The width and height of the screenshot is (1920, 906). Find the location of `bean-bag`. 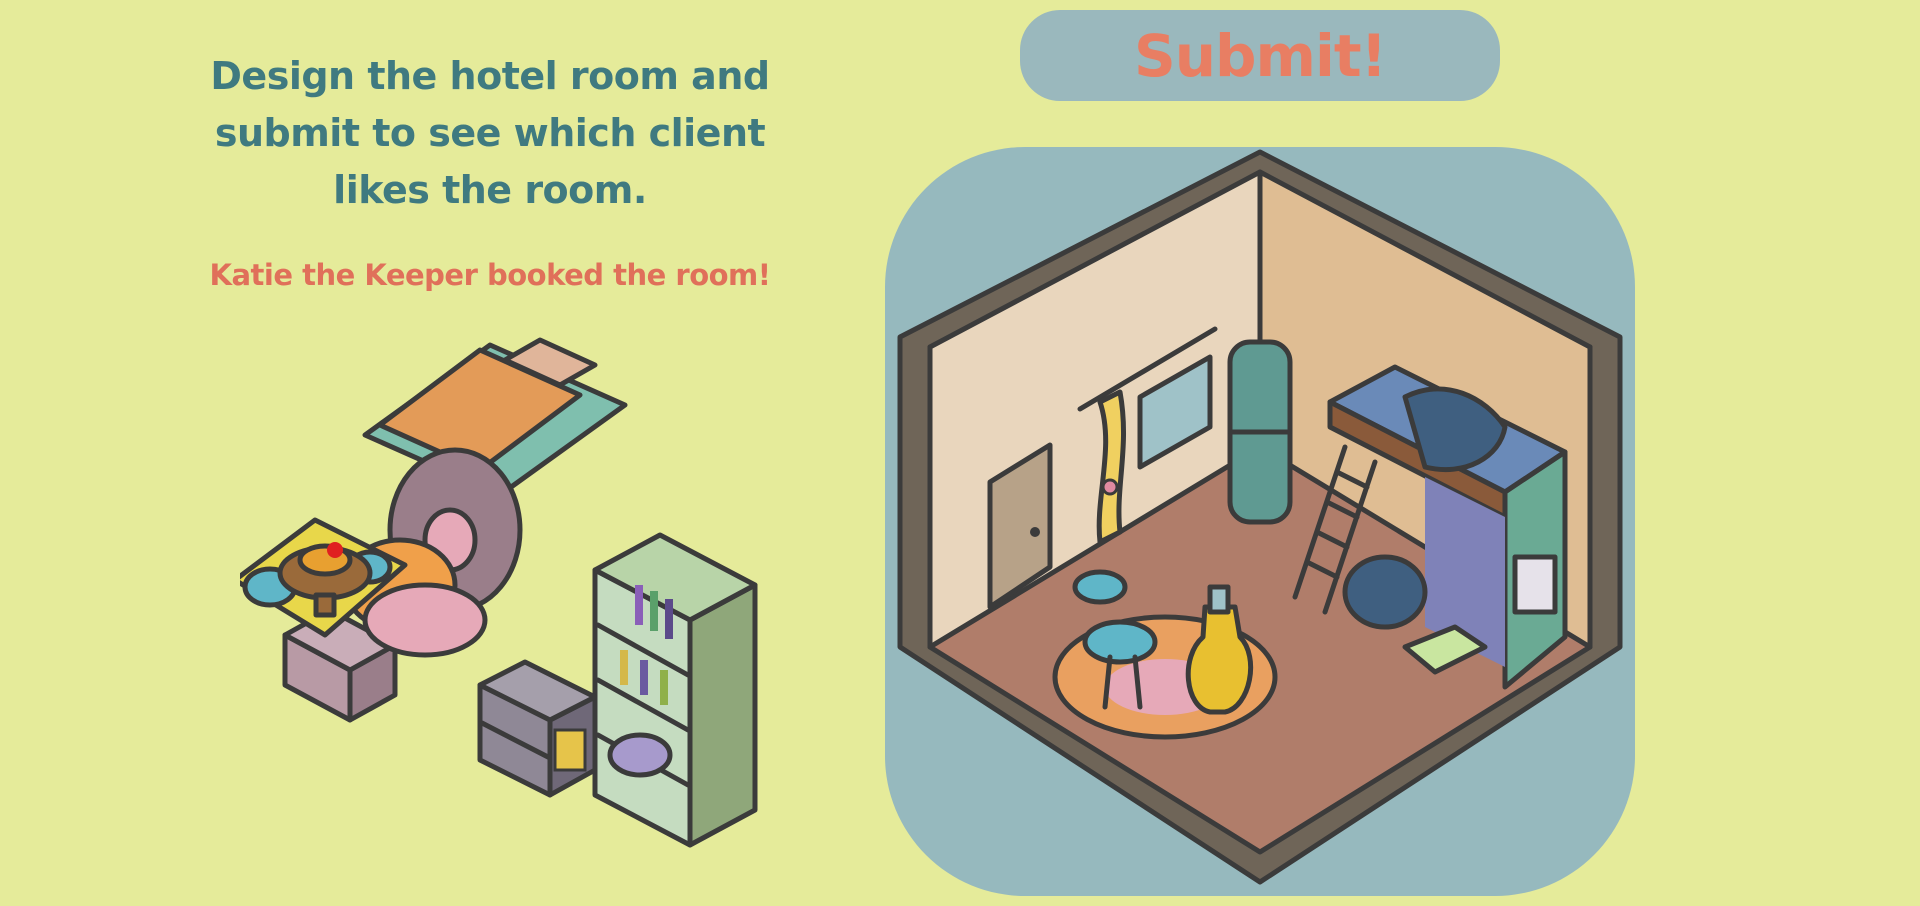

bean-bag is located at coordinates (1385, 592).